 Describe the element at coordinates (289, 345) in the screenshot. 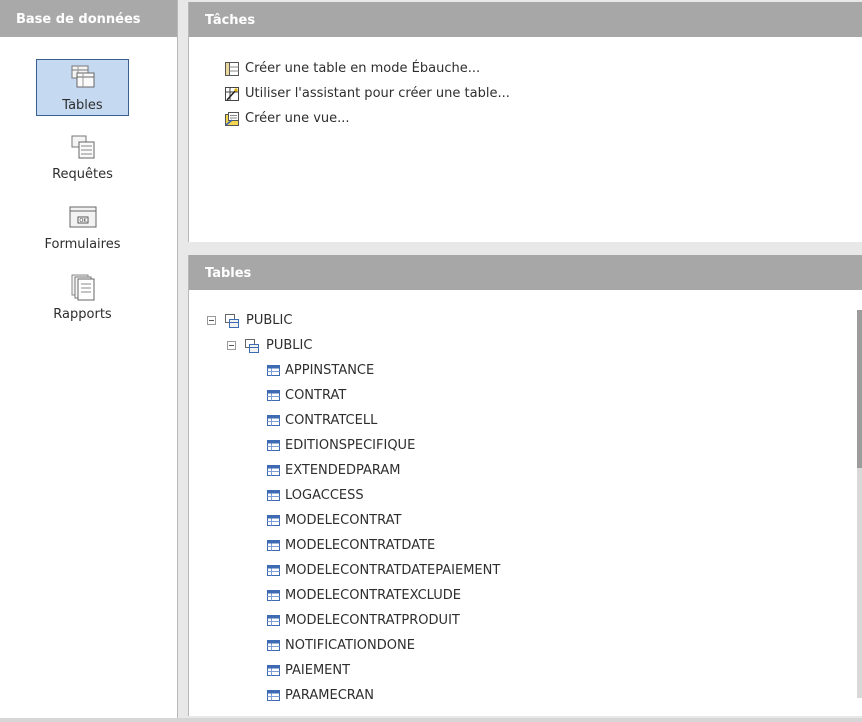

I see `tree-label-schema: PUBLIC` at that location.